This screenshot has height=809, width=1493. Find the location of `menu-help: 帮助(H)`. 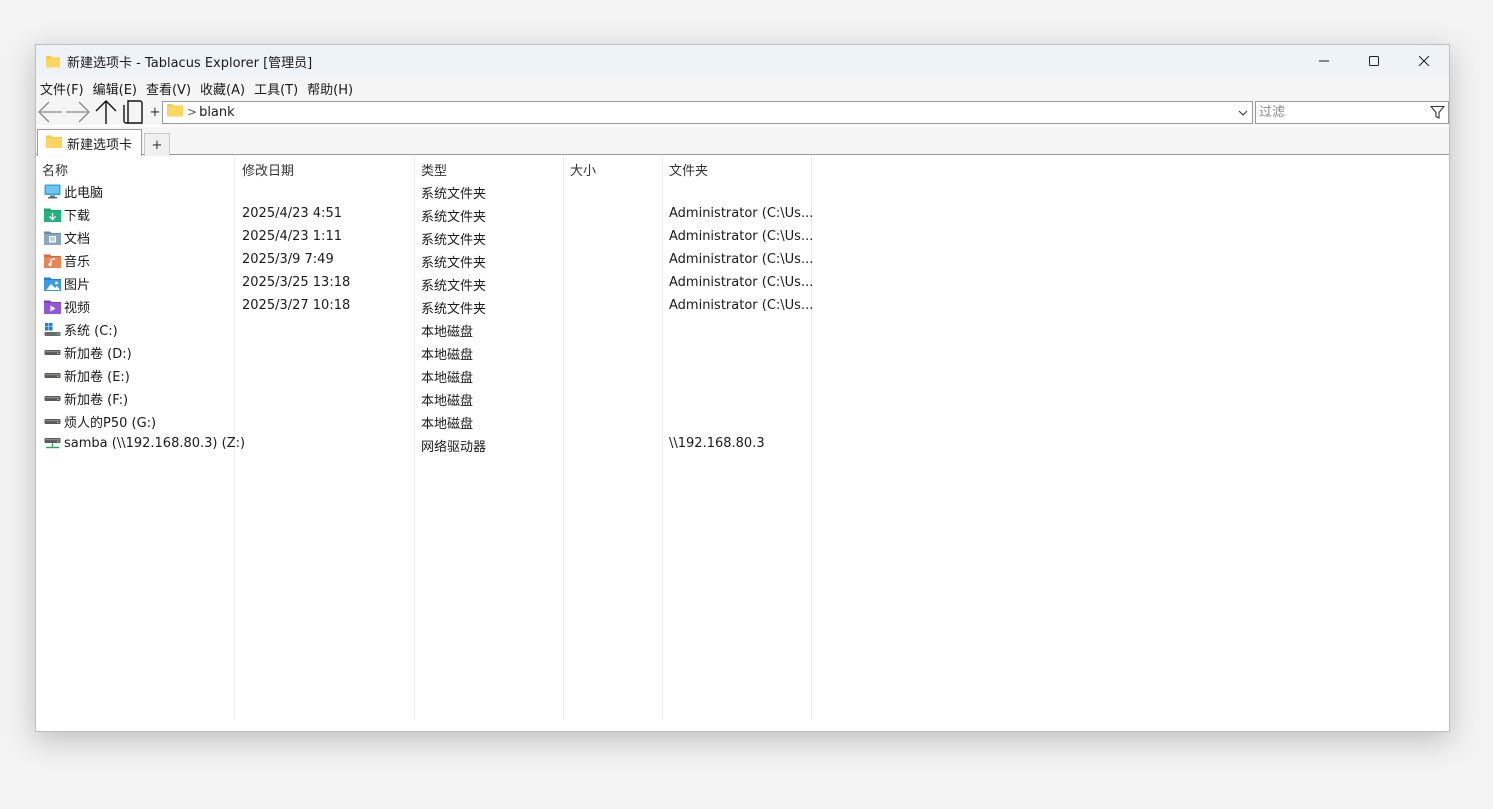

menu-help: 帮助(H) is located at coordinates (332, 88).